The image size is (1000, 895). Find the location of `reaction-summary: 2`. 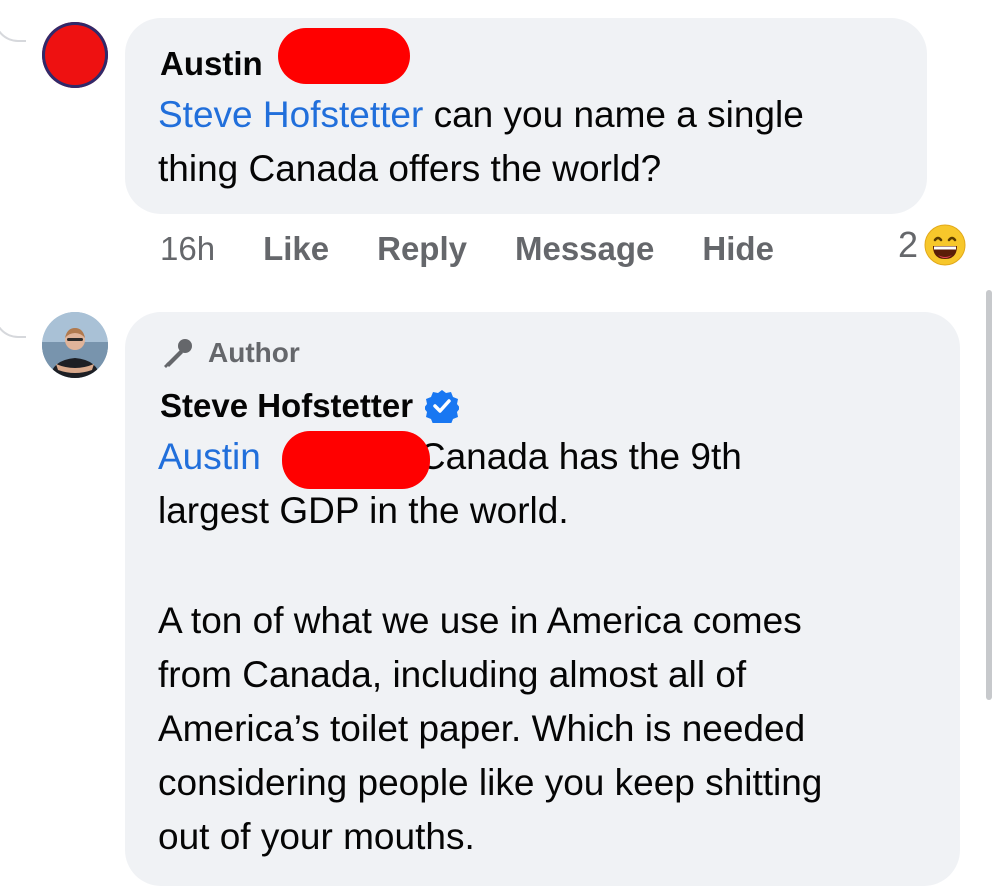

reaction-summary: 2 is located at coordinates (932, 245).